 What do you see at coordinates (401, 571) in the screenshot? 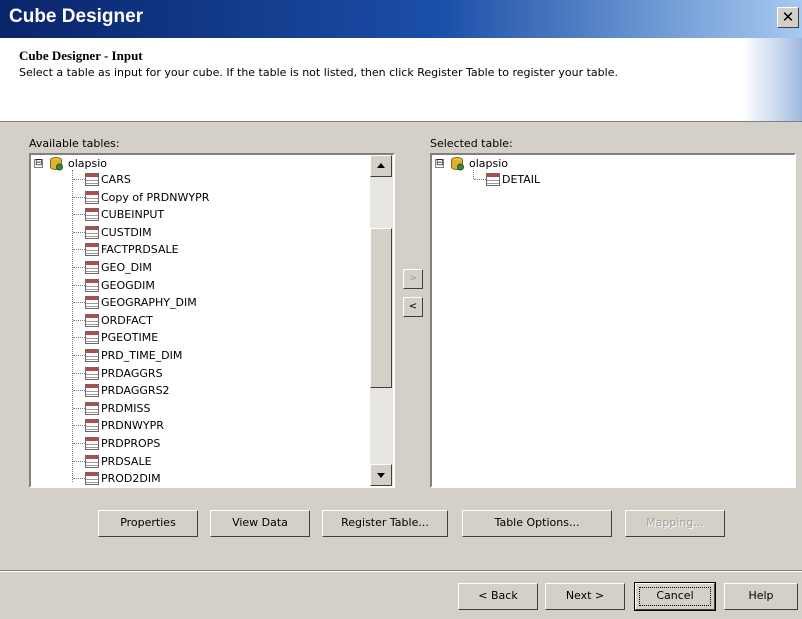
I see `footer-divider` at bounding box center [401, 571].